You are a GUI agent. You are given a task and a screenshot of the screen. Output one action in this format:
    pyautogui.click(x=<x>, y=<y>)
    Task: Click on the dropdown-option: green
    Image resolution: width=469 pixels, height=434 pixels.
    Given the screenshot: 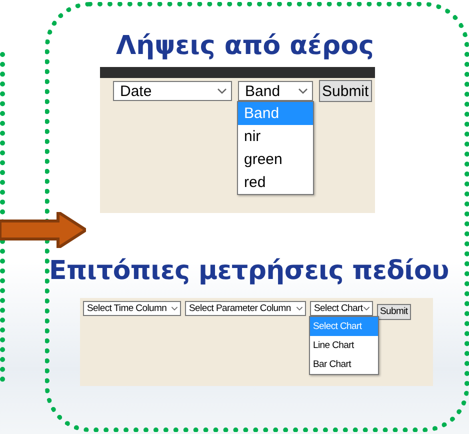 What is the action you would take?
    pyautogui.click(x=275, y=159)
    